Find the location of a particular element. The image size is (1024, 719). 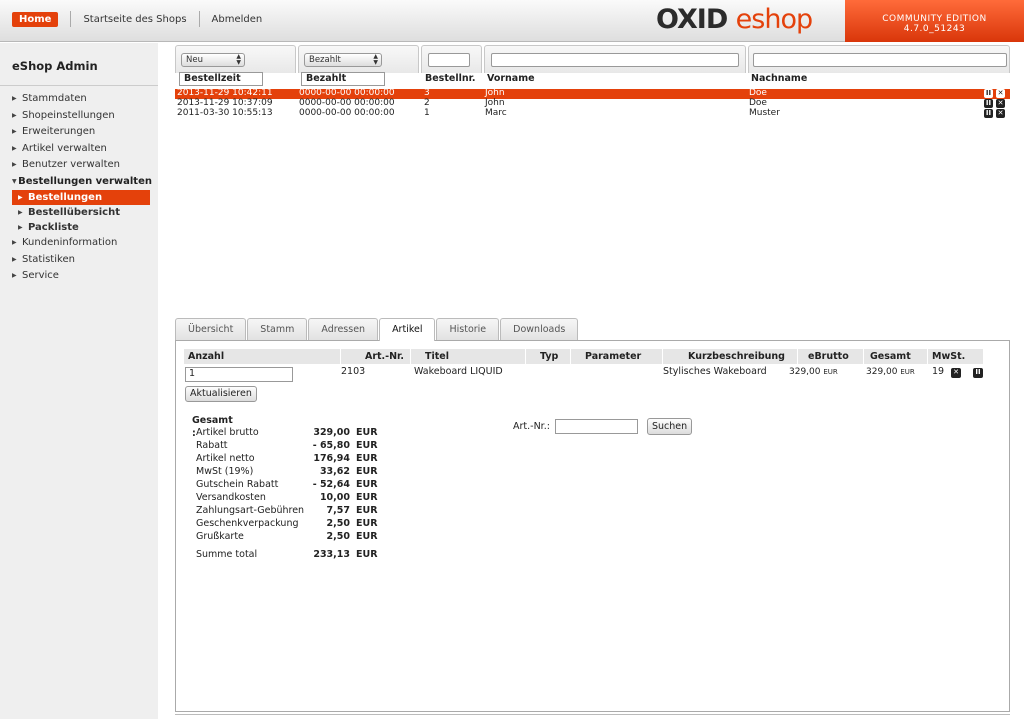

filter-cell-lastname is located at coordinates (879, 59).